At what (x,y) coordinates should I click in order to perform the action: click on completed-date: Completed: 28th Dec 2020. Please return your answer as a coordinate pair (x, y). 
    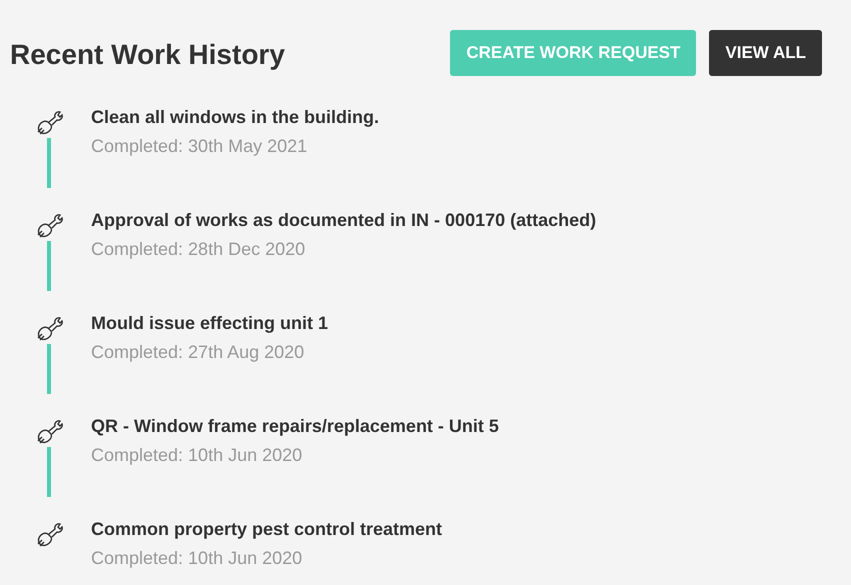
    Looking at the image, I should click on (198, 249).